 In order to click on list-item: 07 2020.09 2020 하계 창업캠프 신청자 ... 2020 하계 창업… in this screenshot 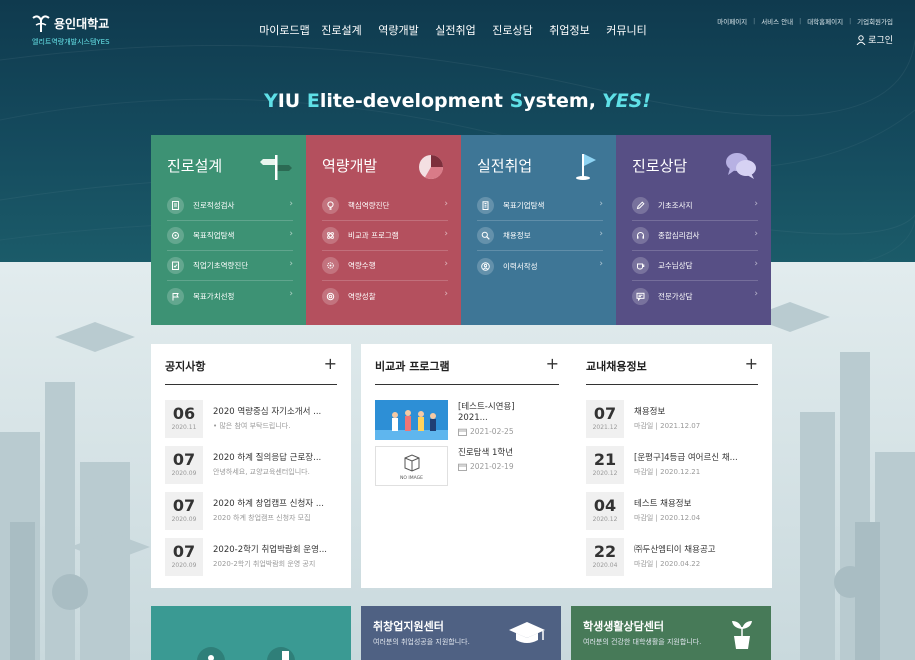, I will do `click(253, 515)`.